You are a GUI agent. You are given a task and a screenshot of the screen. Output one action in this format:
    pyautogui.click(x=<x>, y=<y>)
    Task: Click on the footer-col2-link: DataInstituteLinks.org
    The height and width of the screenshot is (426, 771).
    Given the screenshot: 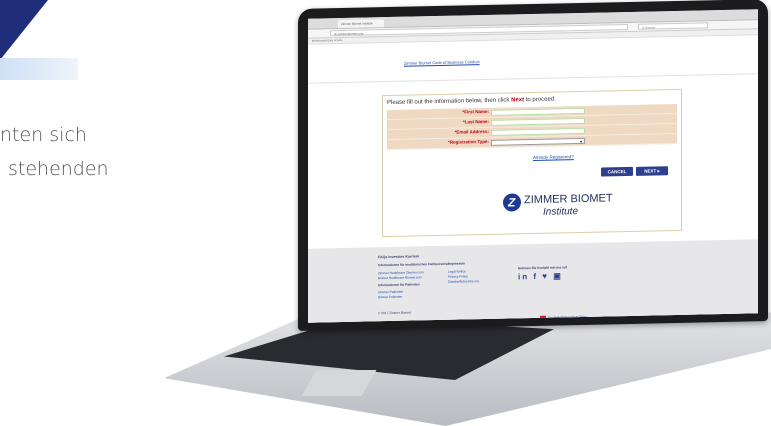 What is the action you would take?
    pyautogui.click(x=463, y=281)
    